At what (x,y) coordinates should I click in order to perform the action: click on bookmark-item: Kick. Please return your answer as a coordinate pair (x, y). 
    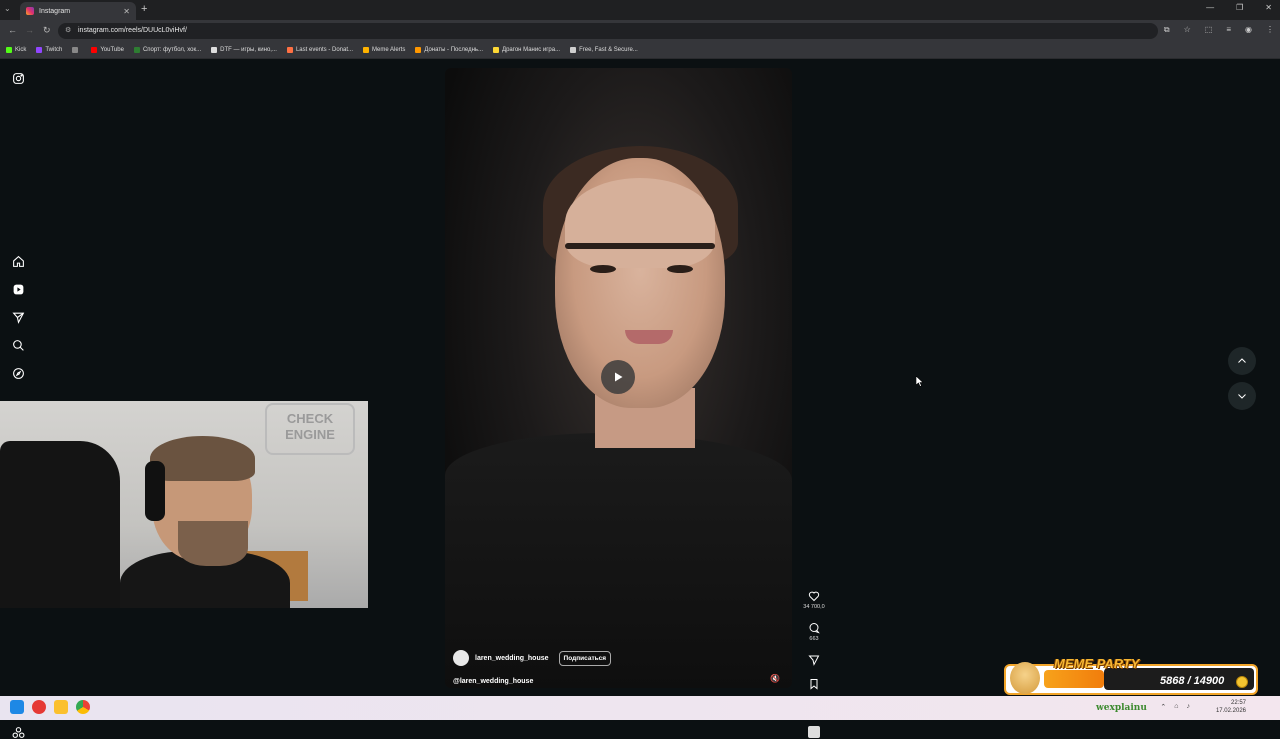
    Looking at the image, I should click on (16, 50).